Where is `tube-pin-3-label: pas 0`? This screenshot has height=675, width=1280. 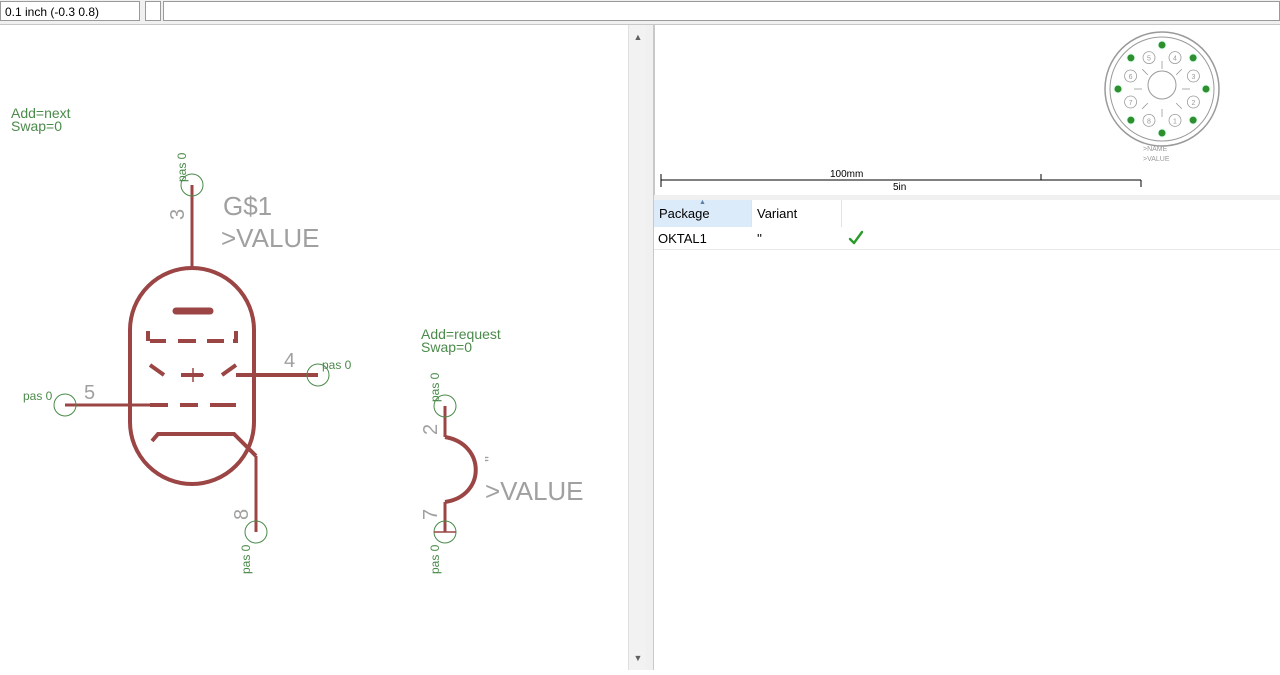 tube-pin-3-label: pas 0 is located at coordinates (182, 167).